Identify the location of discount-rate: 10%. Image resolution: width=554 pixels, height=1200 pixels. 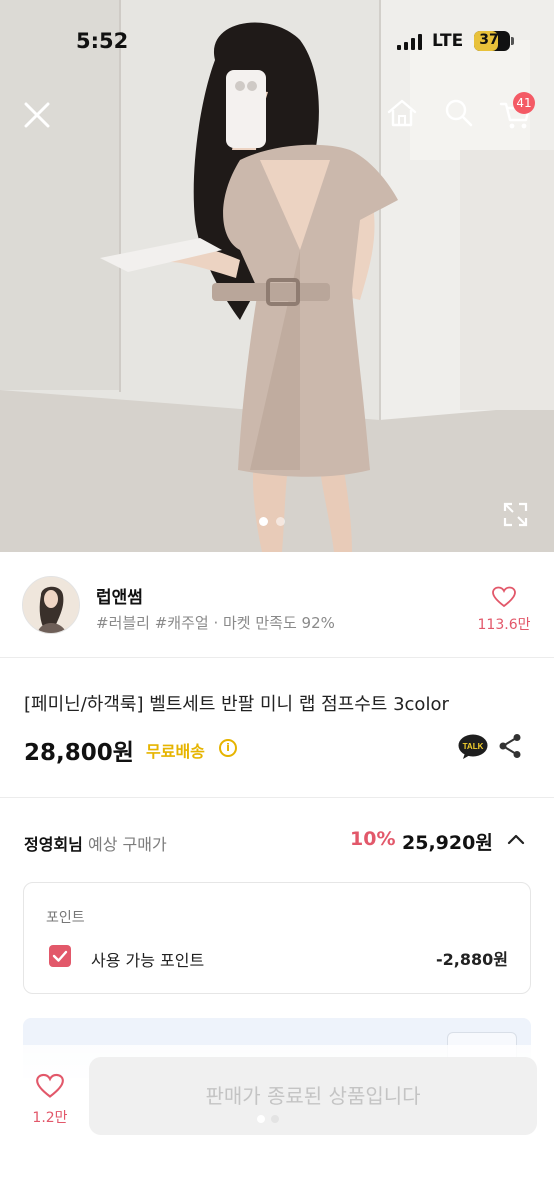
(373, 839).